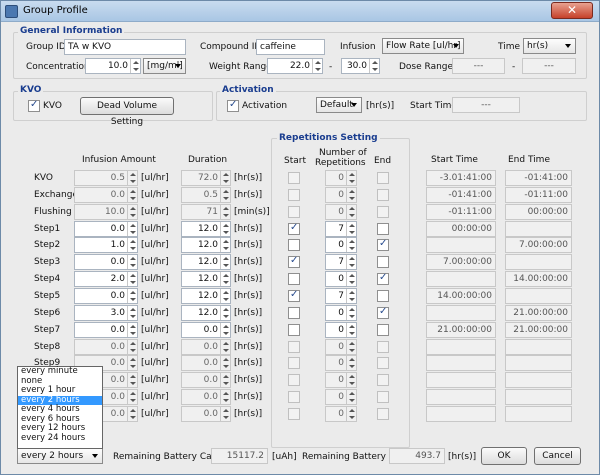 Image resolution: width=600 pixels, height=475 pixels. I want to click on infusion-amount-value: 1.0, so click(117, 245).